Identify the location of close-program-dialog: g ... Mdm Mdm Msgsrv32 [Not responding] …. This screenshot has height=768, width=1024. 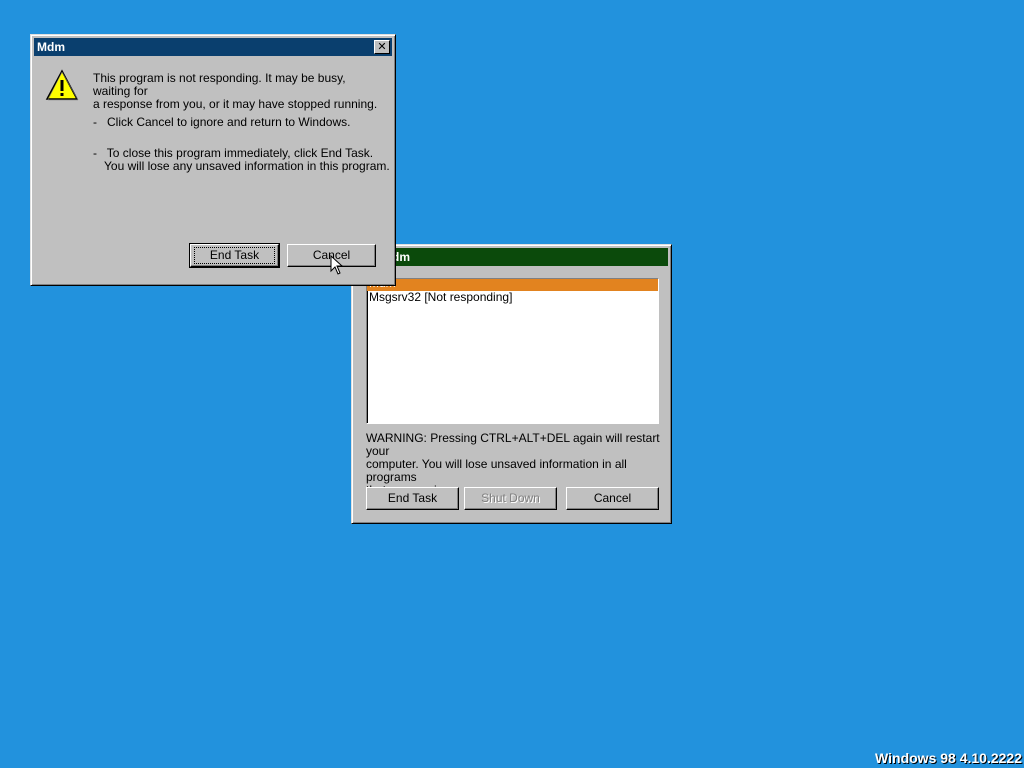
(511, 384).